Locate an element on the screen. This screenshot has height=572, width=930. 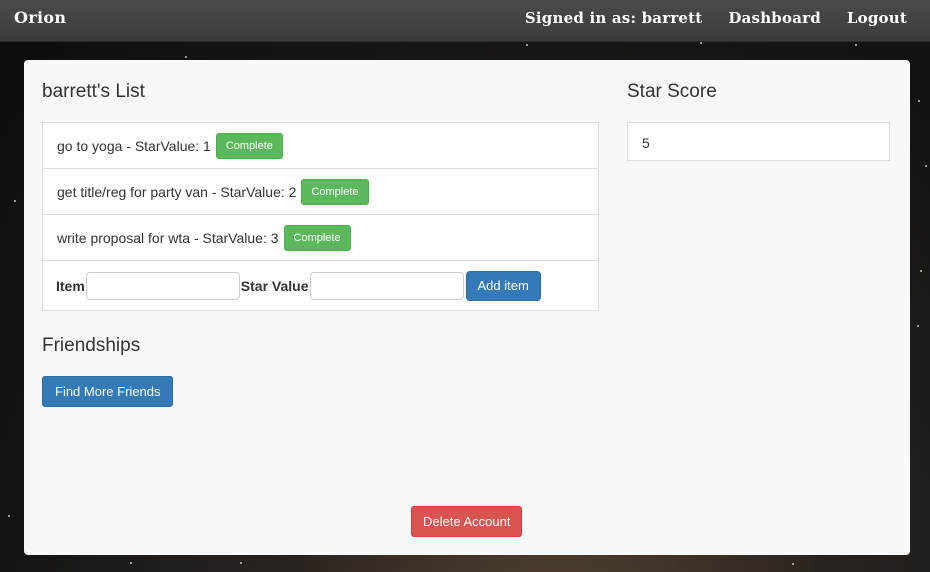
find-more-friends-button: Find More Friends is located at coordinates (108, 391).